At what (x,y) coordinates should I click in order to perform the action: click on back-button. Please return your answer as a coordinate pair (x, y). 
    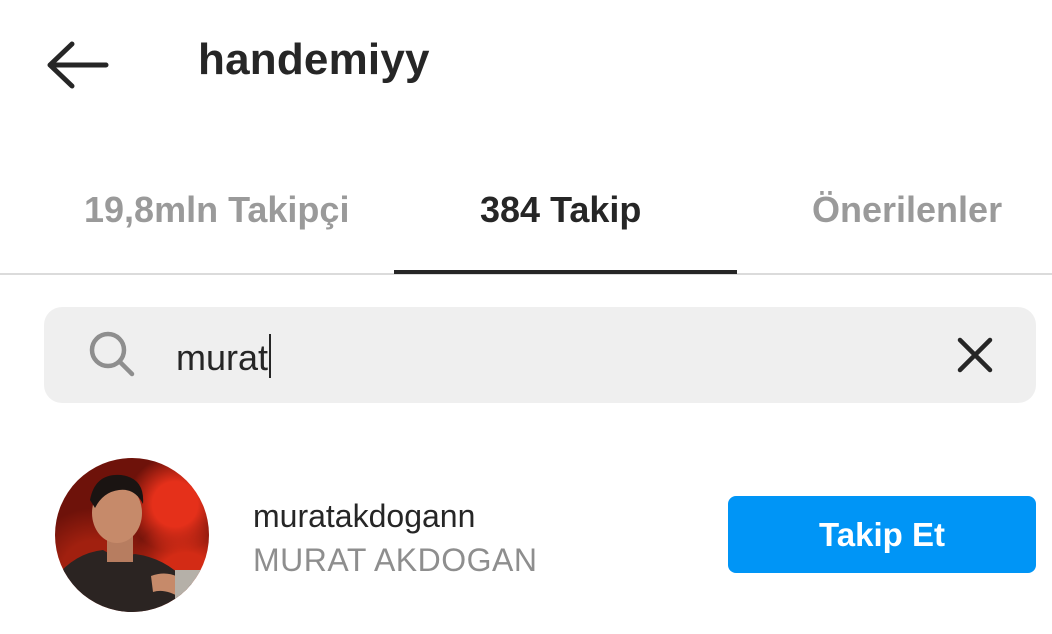
    Looking at the image, I should click on (77, 65).